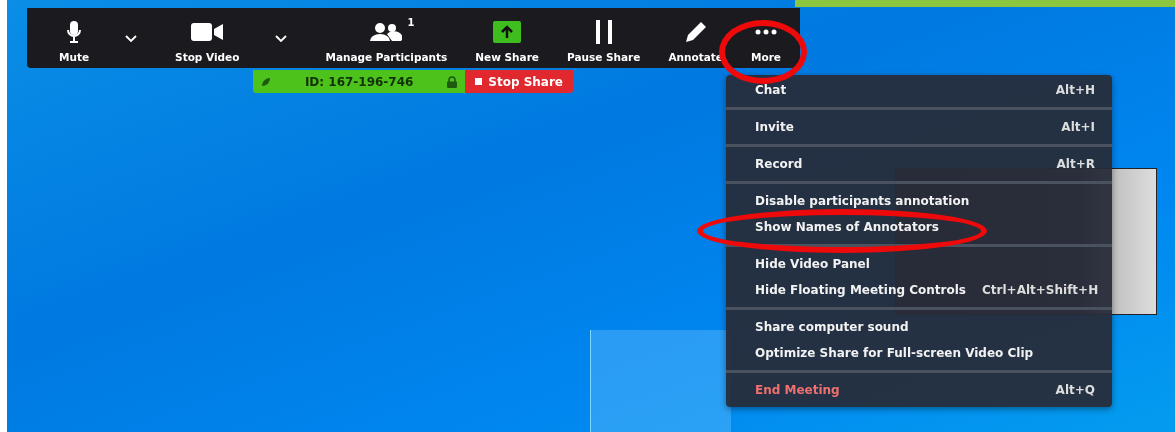 The width and height of the screenshot is (1175, 432). What do you see at coordinates (1075, 90) in the screenshot?
I see `shortcut-label: Alt+H` at bounding box center [1075, 90].